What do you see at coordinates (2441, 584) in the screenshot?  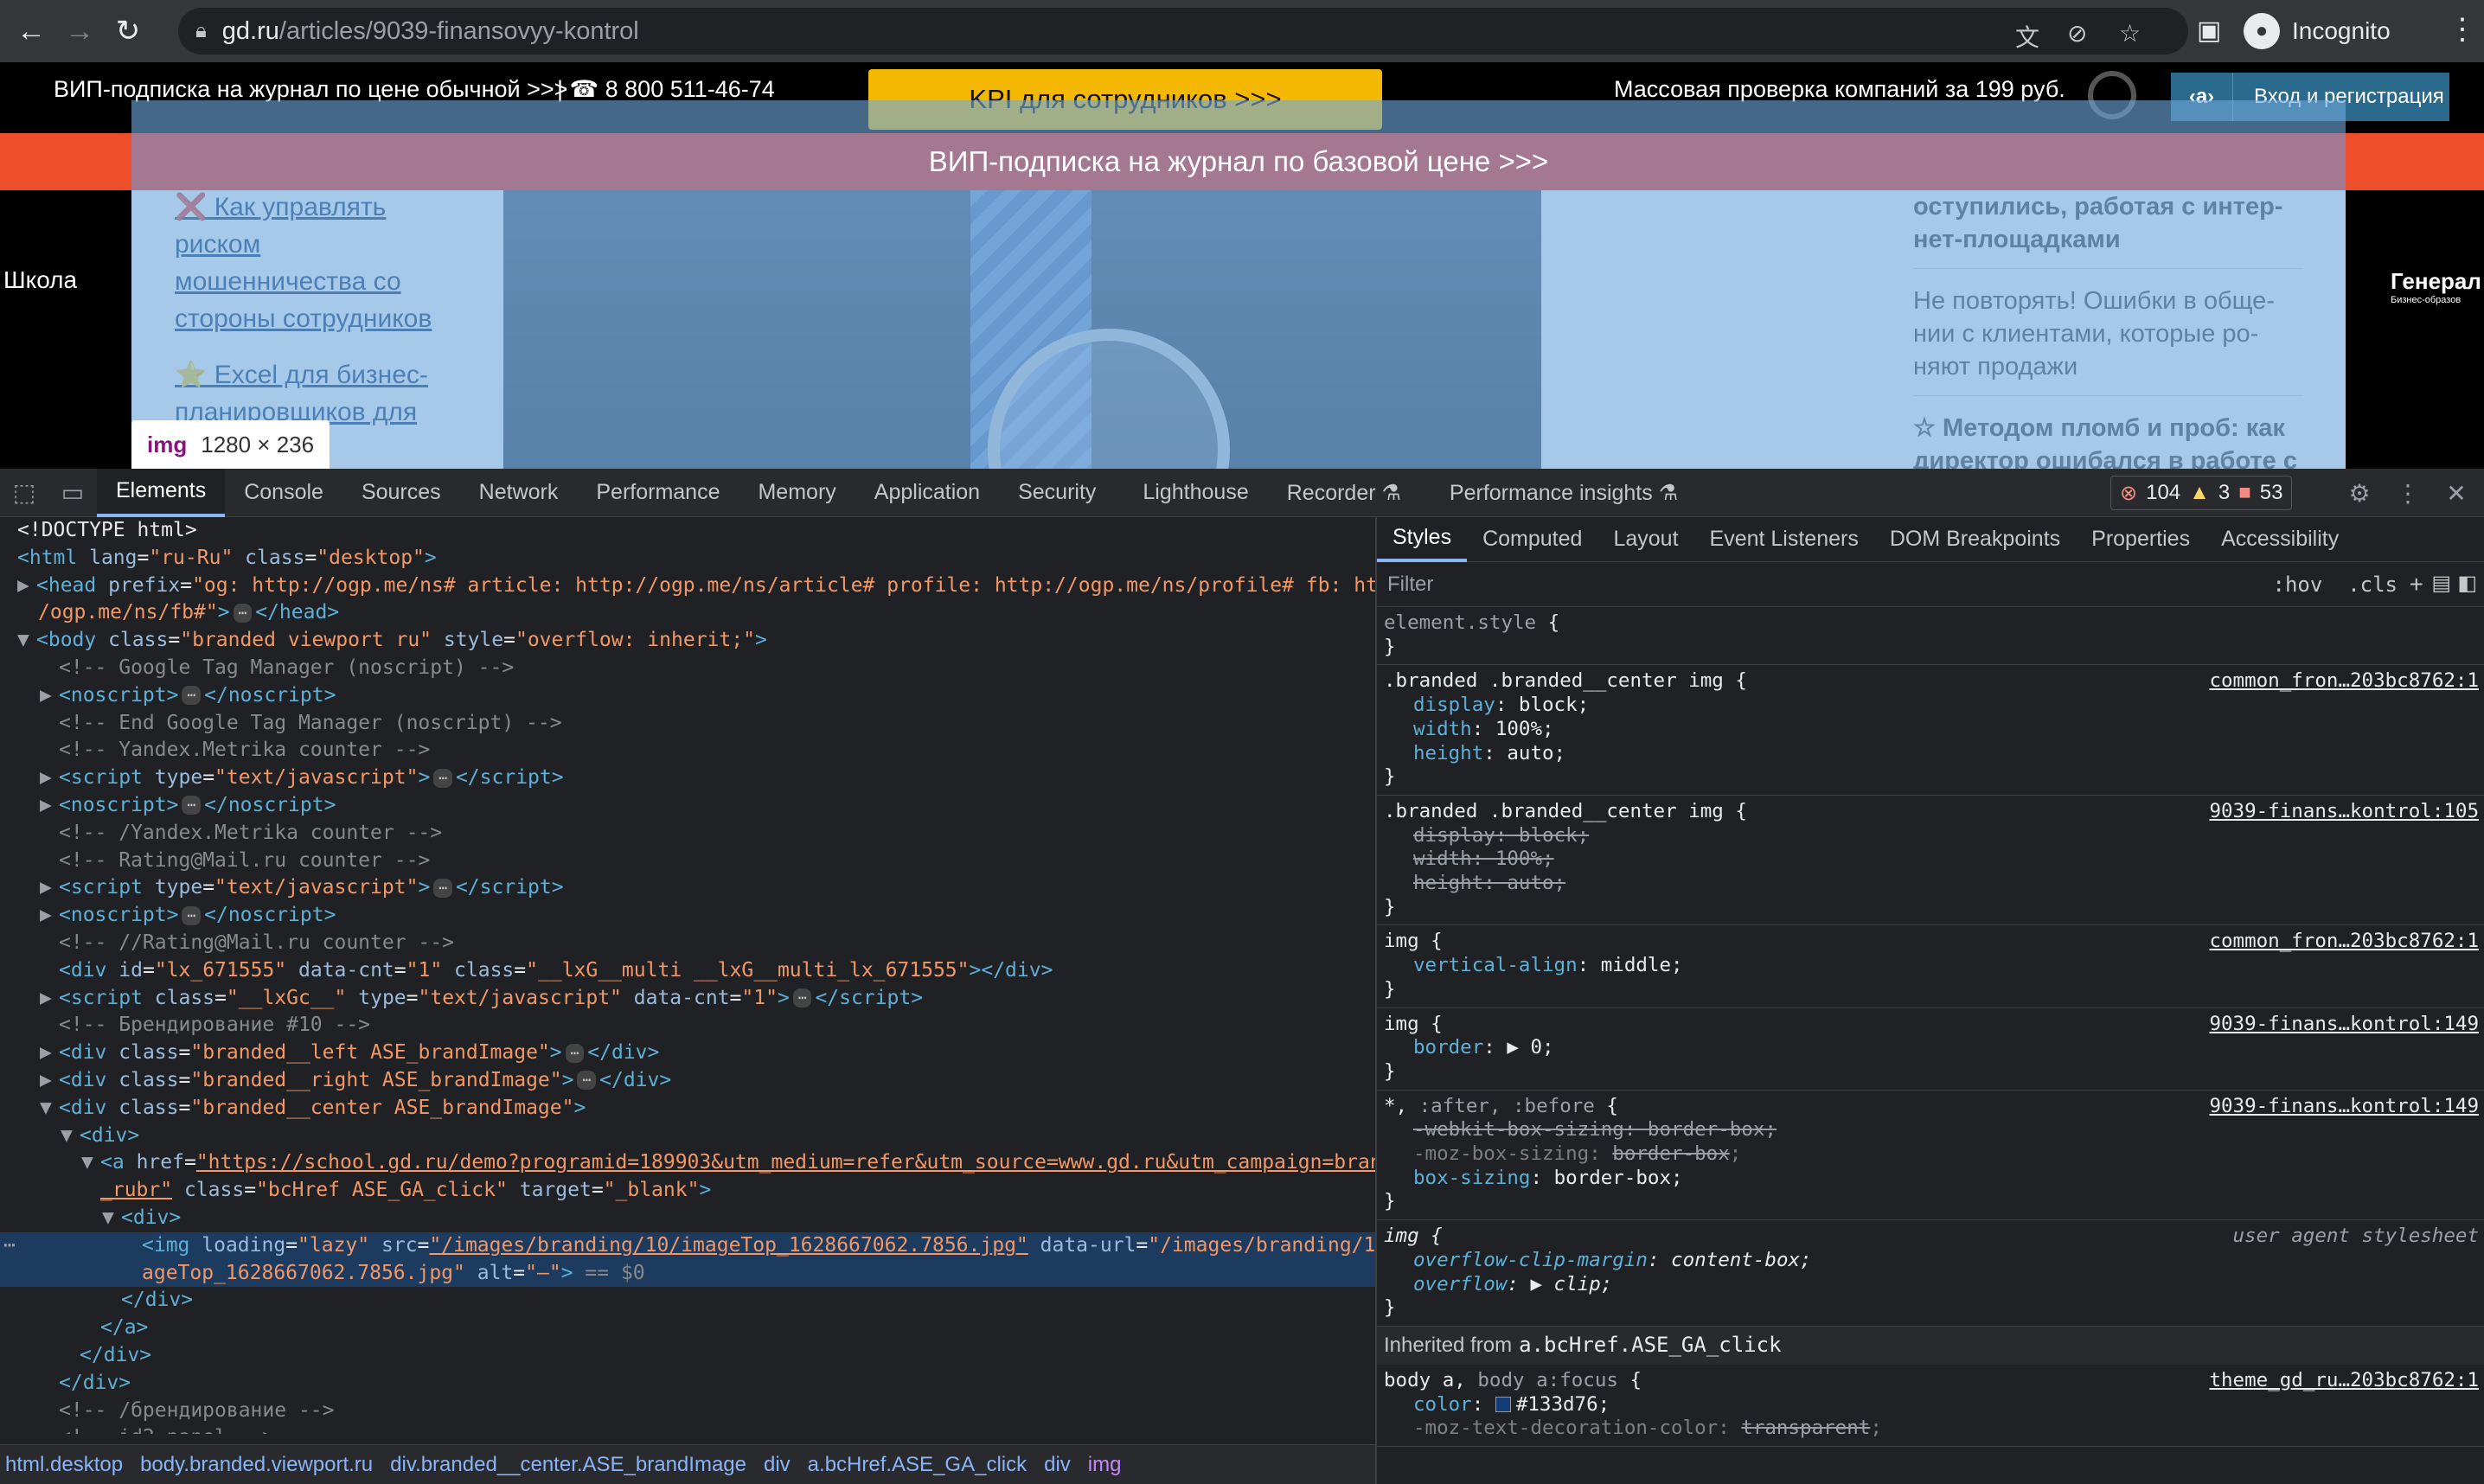 I see `paint-icon: ▤` at bounding box center [2441, 584].